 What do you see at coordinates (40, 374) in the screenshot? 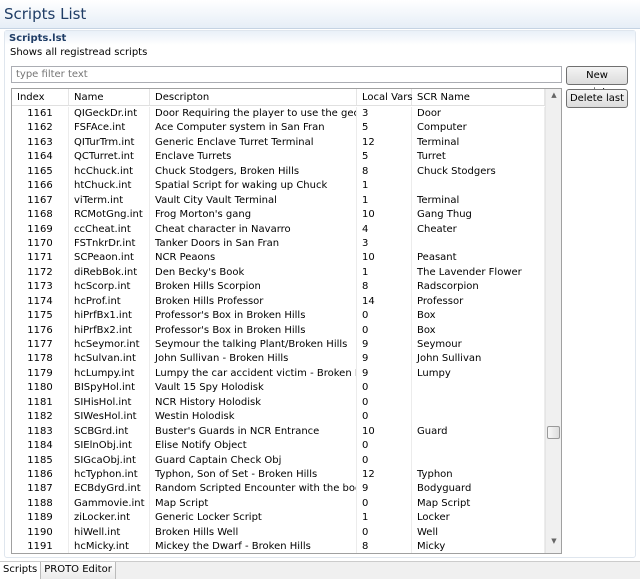
I see `cell-index: 1179` at bounding box center [40, 374].